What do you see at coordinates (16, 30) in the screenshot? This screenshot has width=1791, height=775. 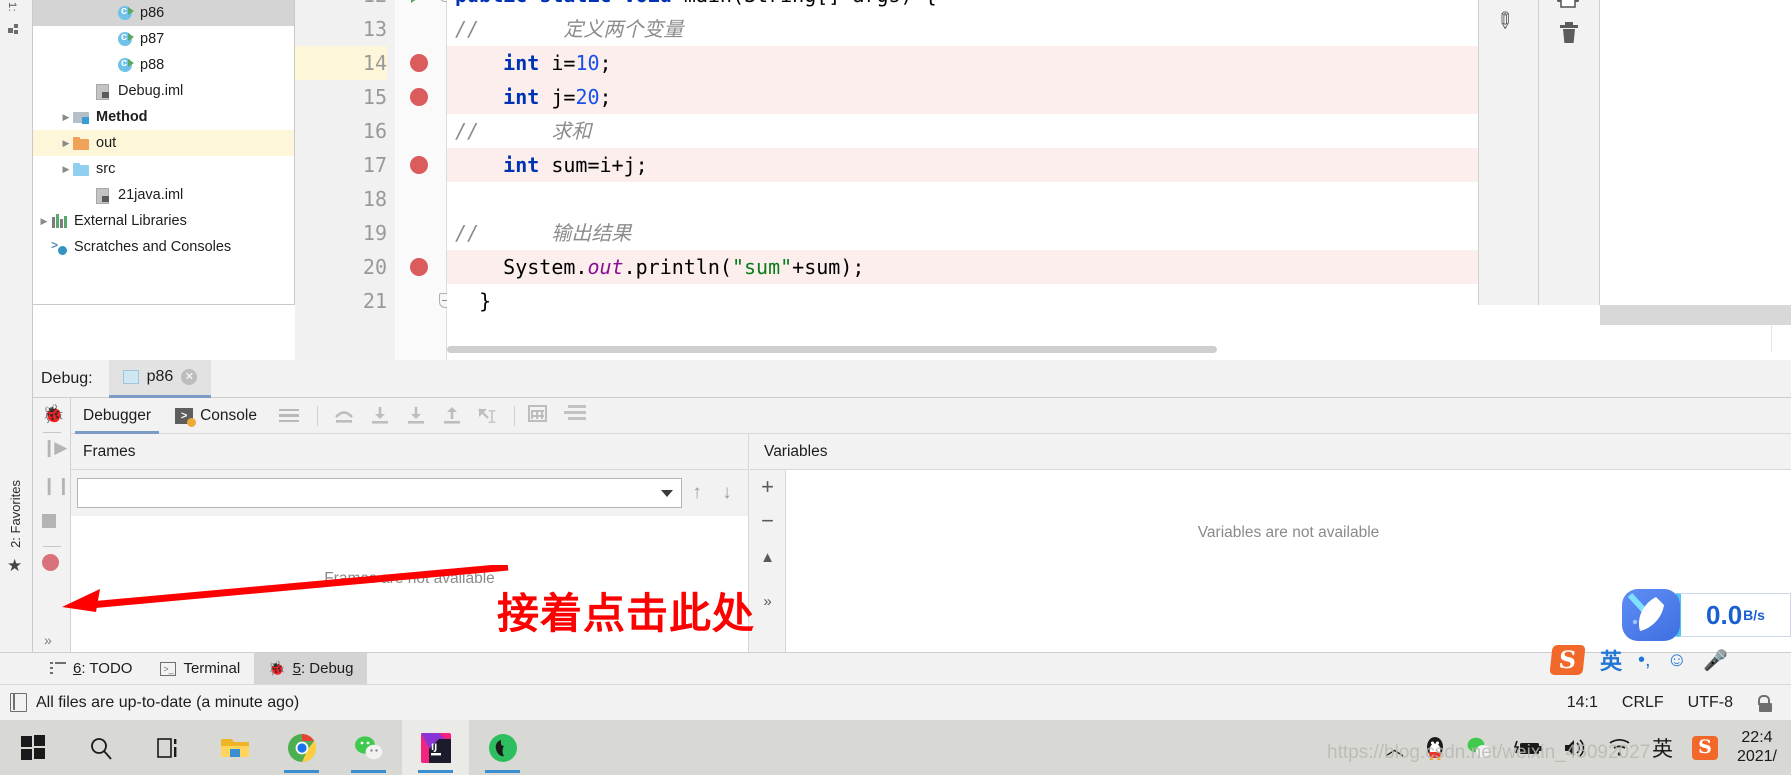 I see `structure-icon` at bounding box center [16, 30].